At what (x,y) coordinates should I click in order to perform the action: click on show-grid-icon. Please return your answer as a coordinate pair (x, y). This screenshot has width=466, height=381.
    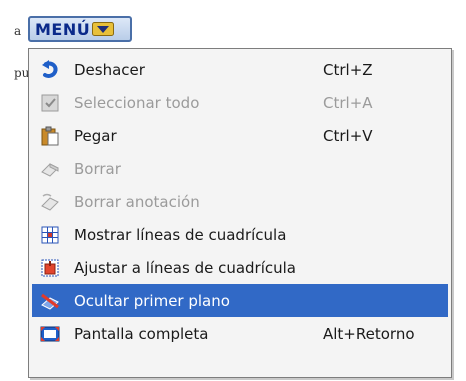
    Looking at the image, I should click on (50, 234).